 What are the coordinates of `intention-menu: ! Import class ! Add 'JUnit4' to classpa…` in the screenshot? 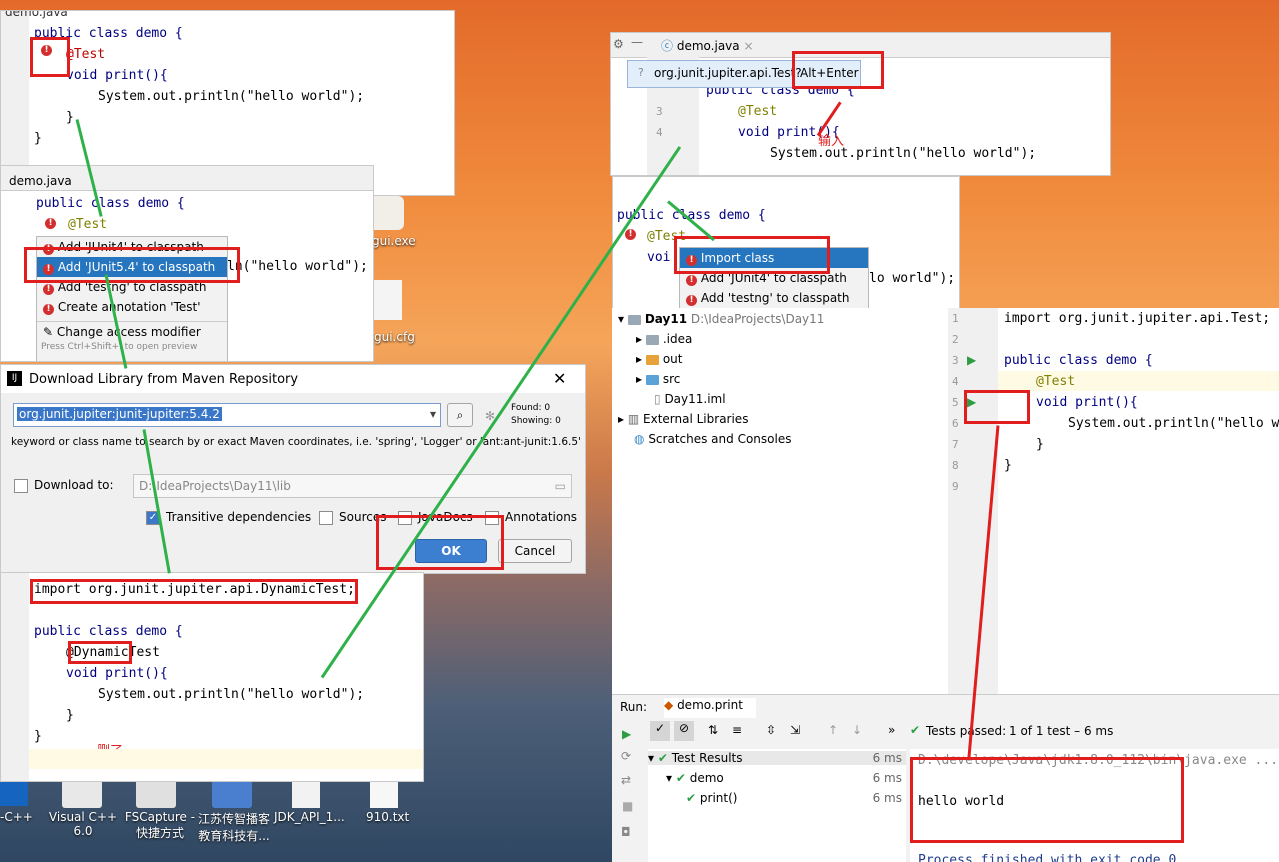 It's located at (774, 278).